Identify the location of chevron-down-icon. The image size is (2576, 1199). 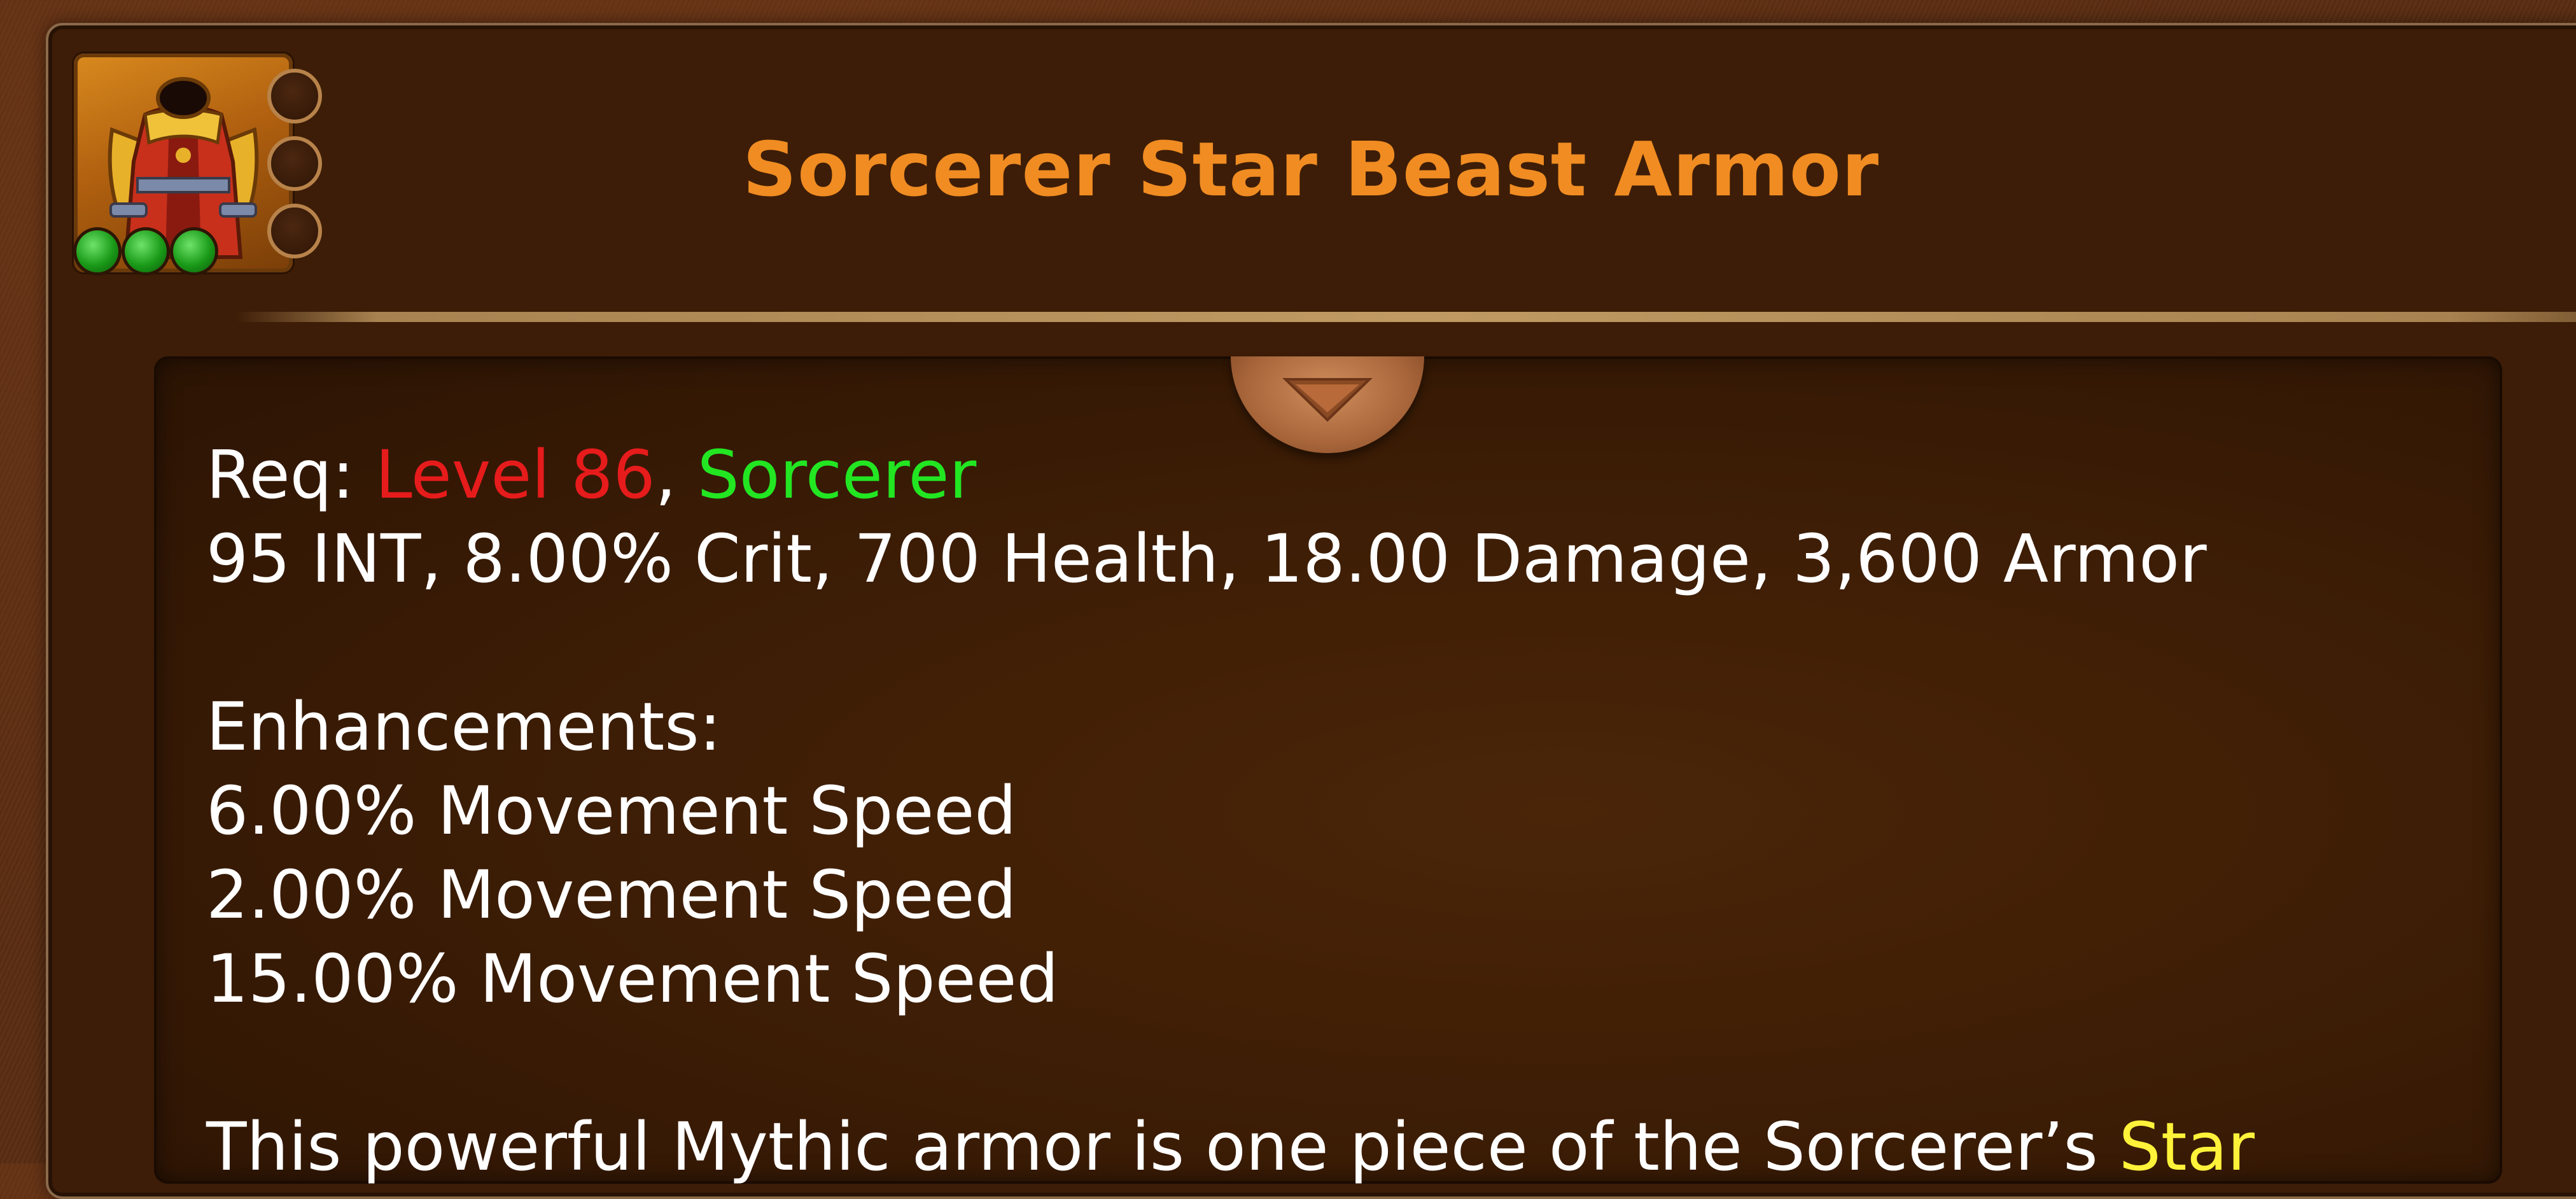
(1327, 400).